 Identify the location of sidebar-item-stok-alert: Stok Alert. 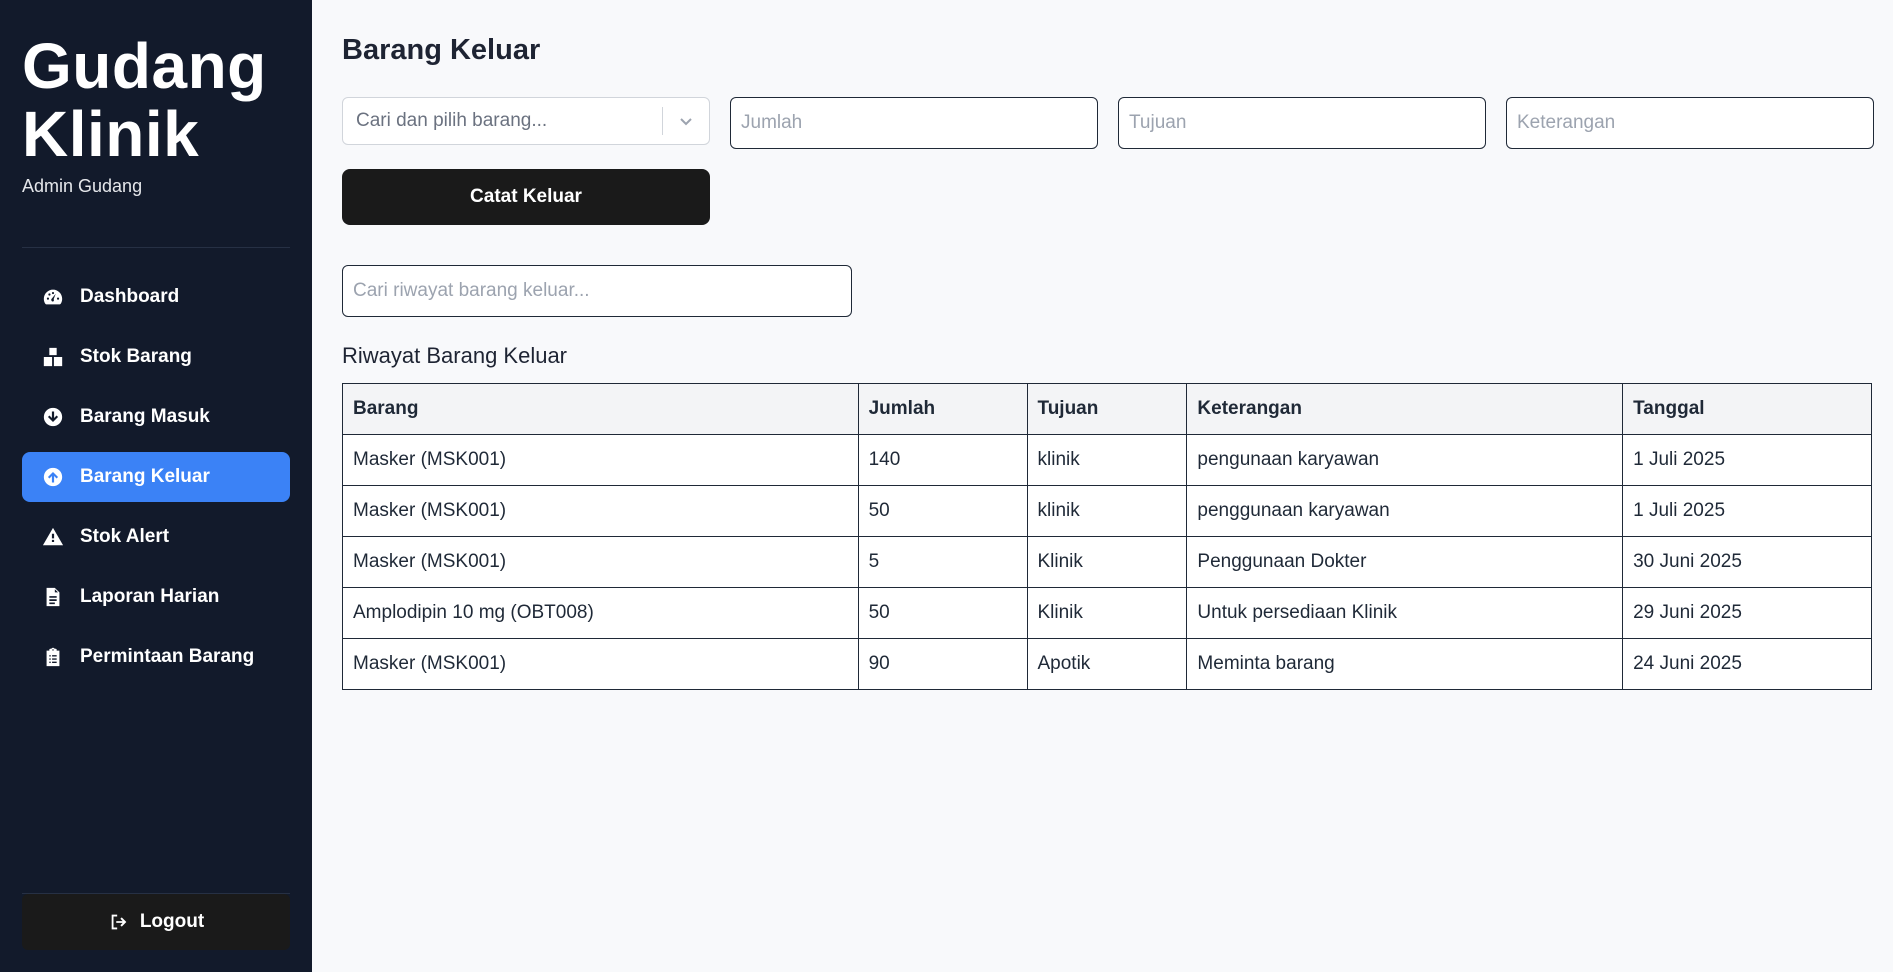
(156, 537).